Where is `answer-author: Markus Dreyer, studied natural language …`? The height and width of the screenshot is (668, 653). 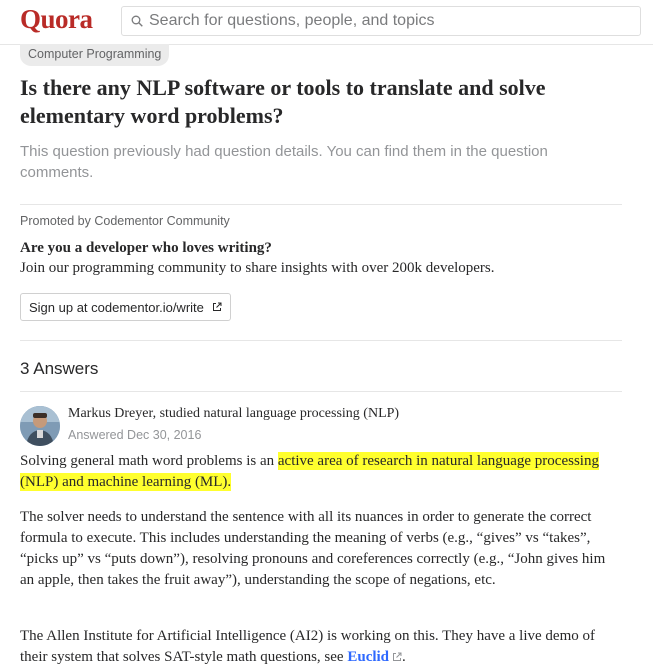 answer-author: Markus Dreyer, studied natural language … is located at coordinates (233, 414).